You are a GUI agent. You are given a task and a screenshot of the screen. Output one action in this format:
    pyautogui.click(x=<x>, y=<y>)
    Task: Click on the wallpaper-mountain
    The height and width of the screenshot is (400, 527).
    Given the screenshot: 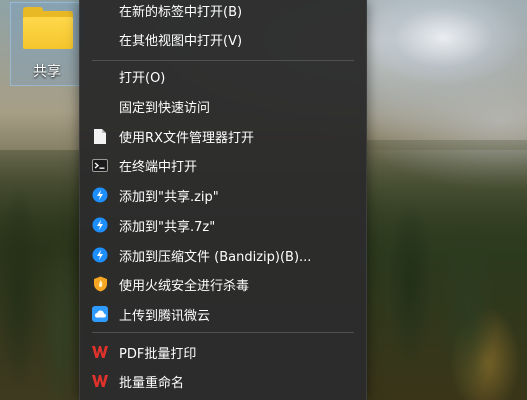 What is the action you would take?
    pyautogui.click(x=443, y=75)
    